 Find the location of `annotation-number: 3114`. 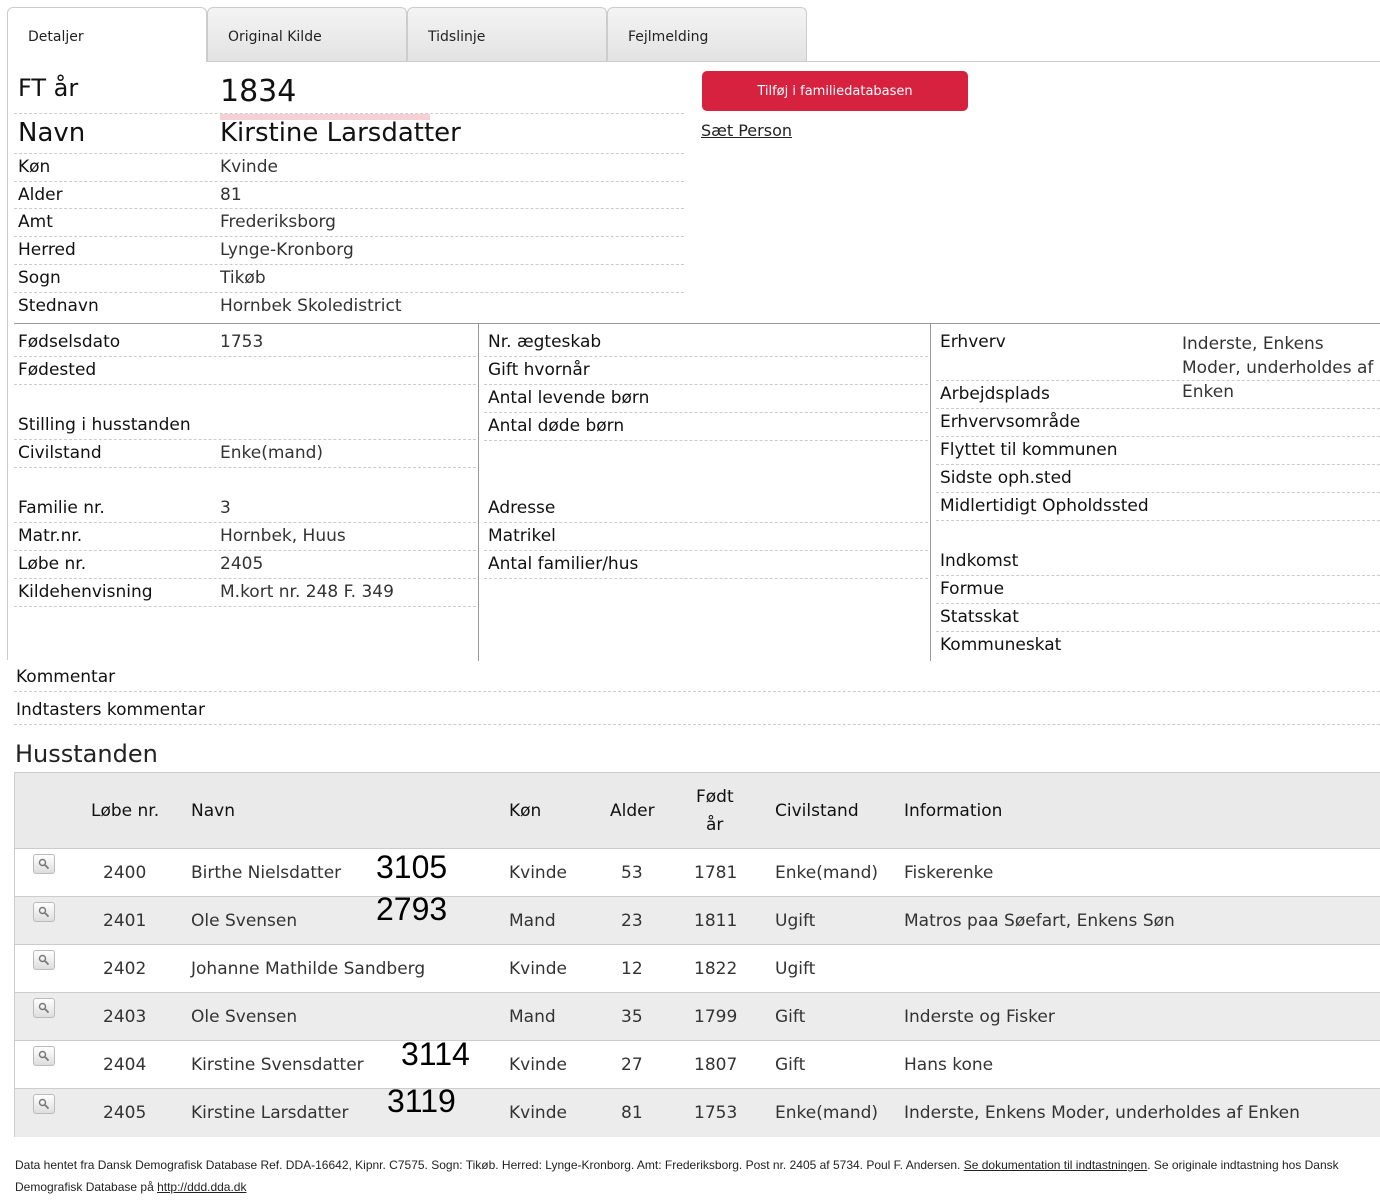

annotation-number: 3114 is located at coordinates (435, 1054).